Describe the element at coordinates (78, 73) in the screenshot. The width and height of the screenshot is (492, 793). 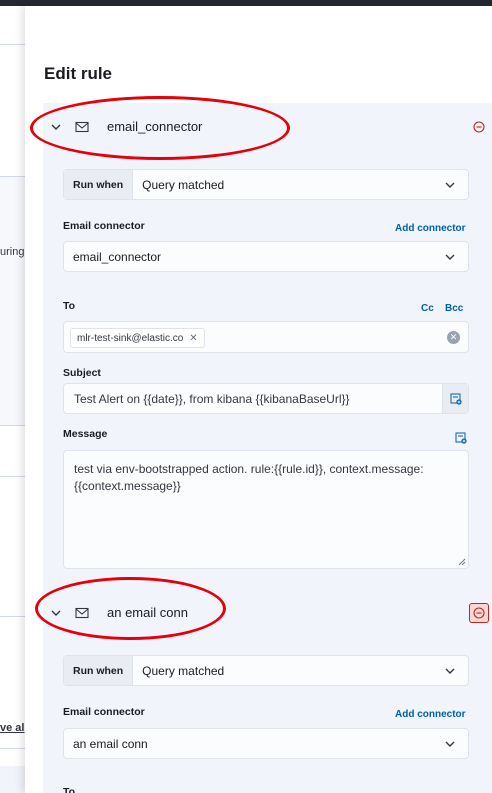
I see `flyout-title: Edit rule` at that location.